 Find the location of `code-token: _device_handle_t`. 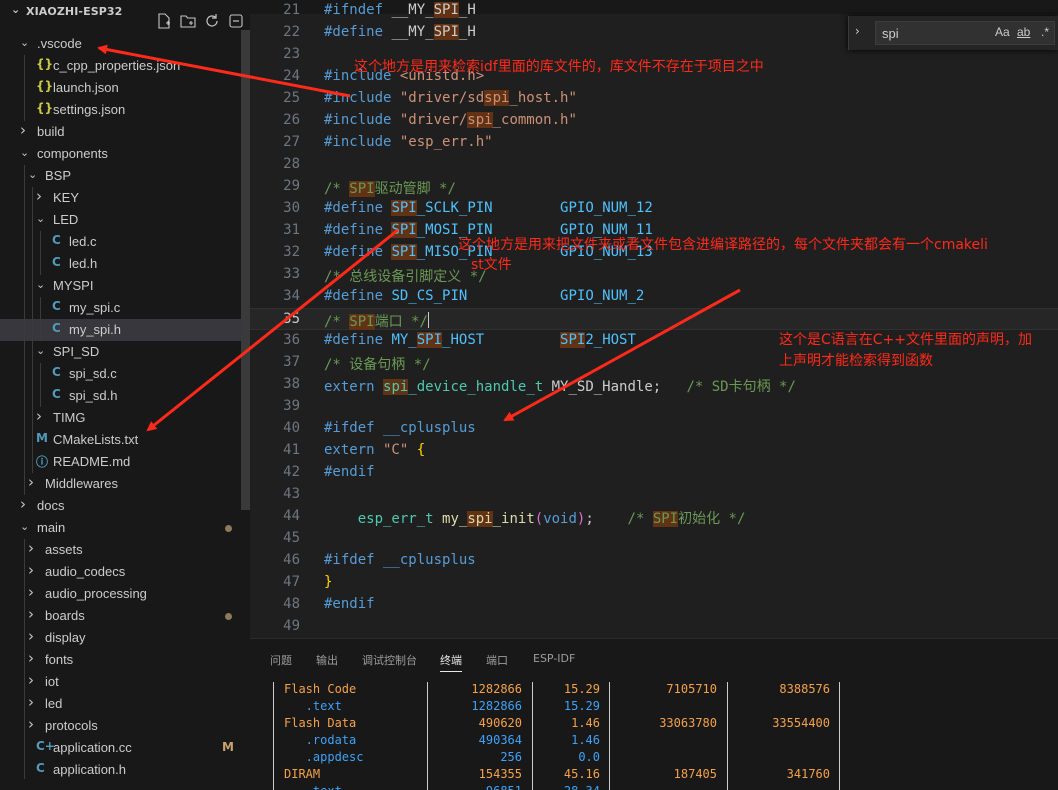

code-token: _device_handle_t is located at coordinates (476, 387).